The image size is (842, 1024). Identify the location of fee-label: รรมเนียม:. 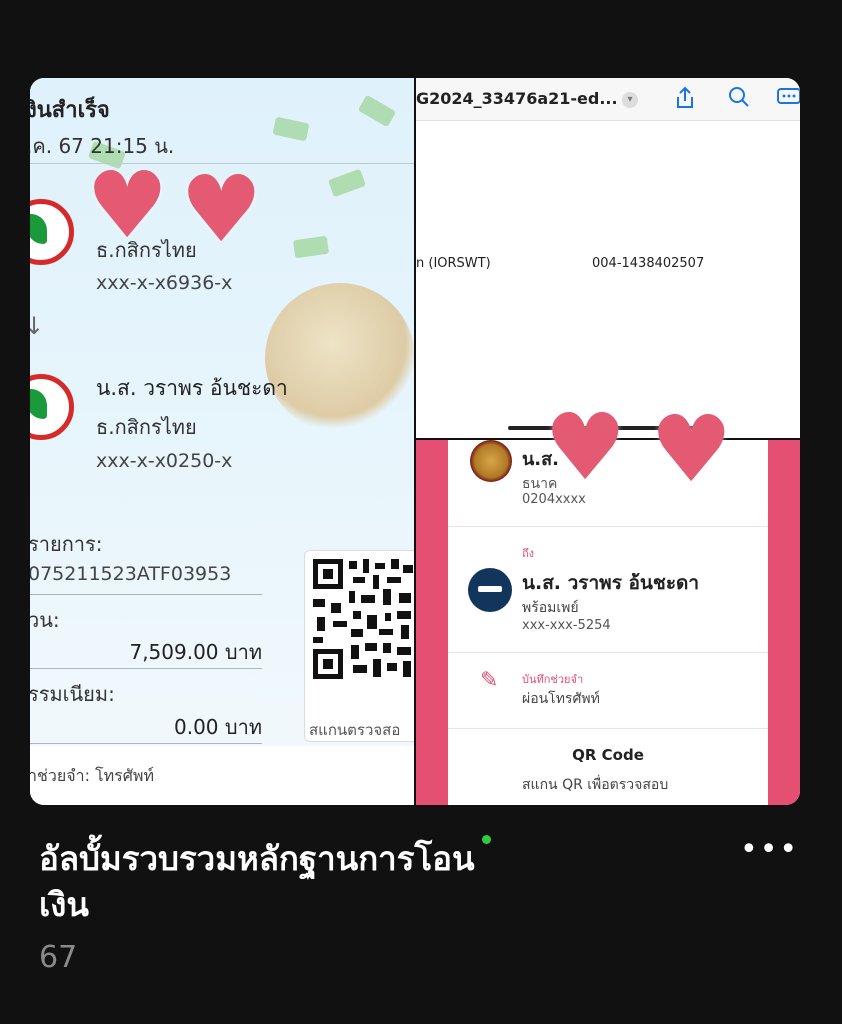
(72, 694).